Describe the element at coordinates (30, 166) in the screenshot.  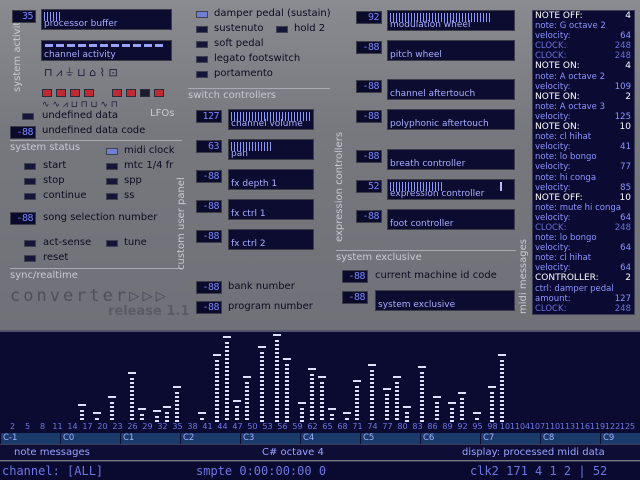
I see `start-indicator` at that location.